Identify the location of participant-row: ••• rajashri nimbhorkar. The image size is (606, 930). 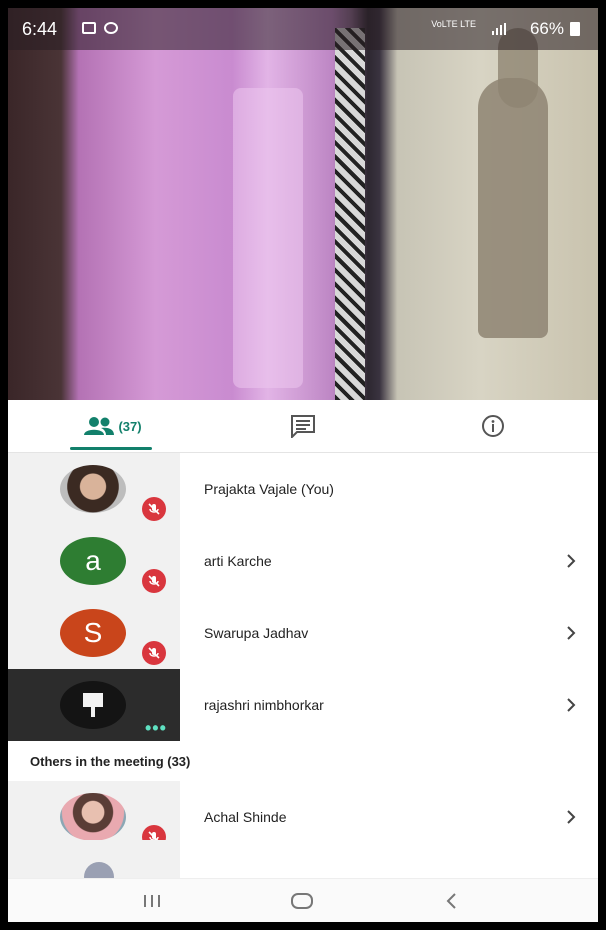
(303, 705).